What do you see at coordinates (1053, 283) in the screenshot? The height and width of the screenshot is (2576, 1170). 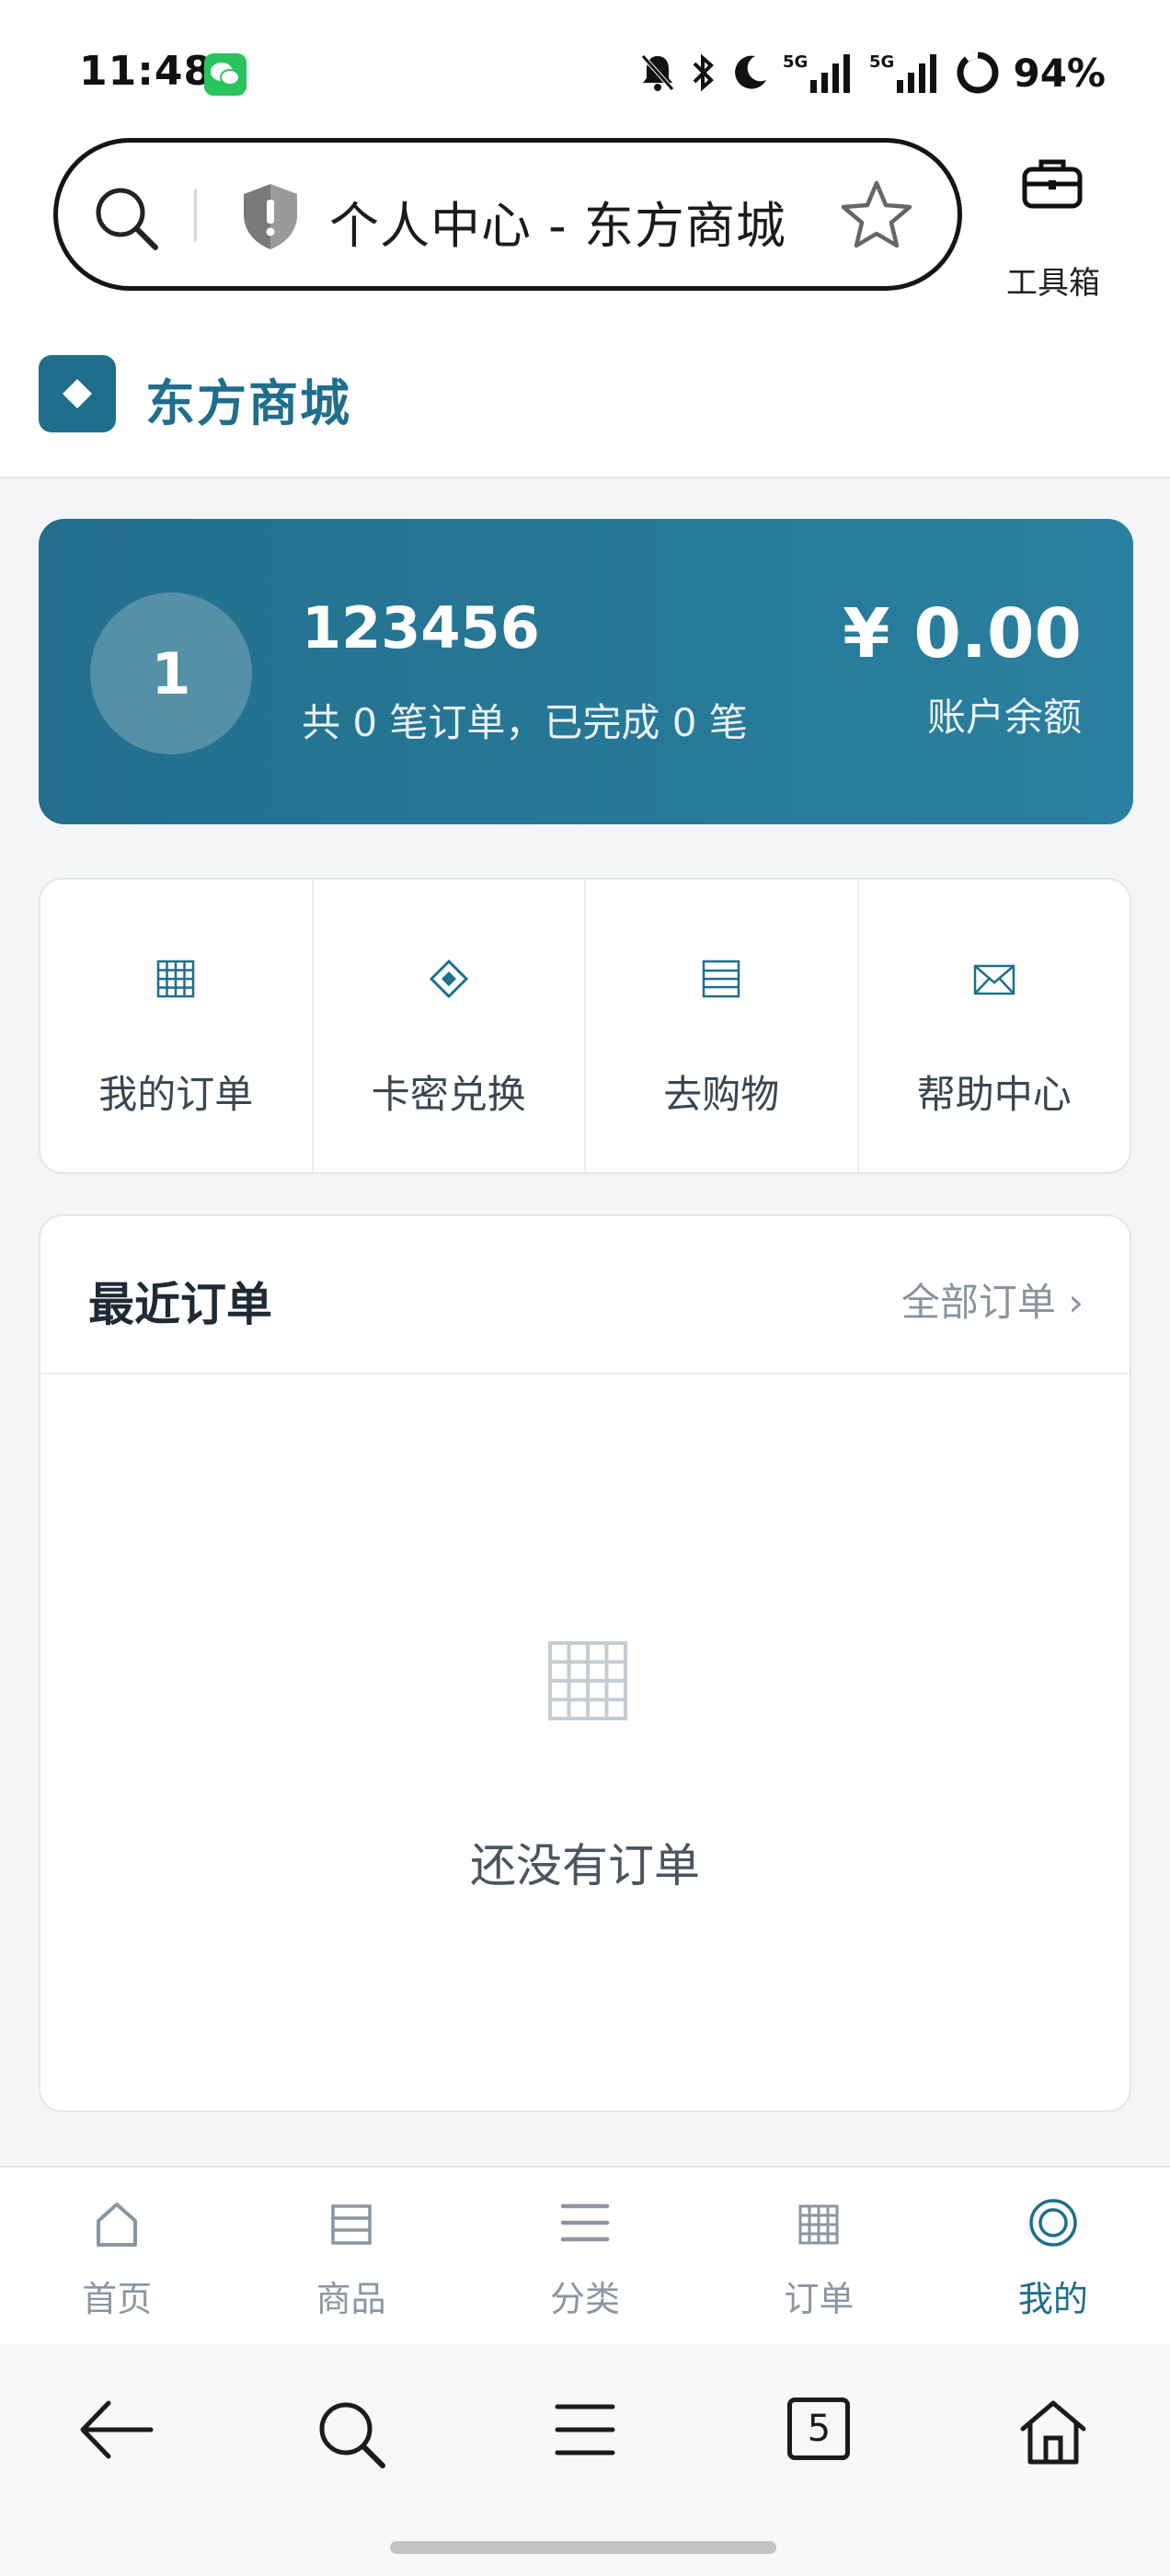 I see `toolbox-label: 工具箱` at bounding box center [1053, 283].